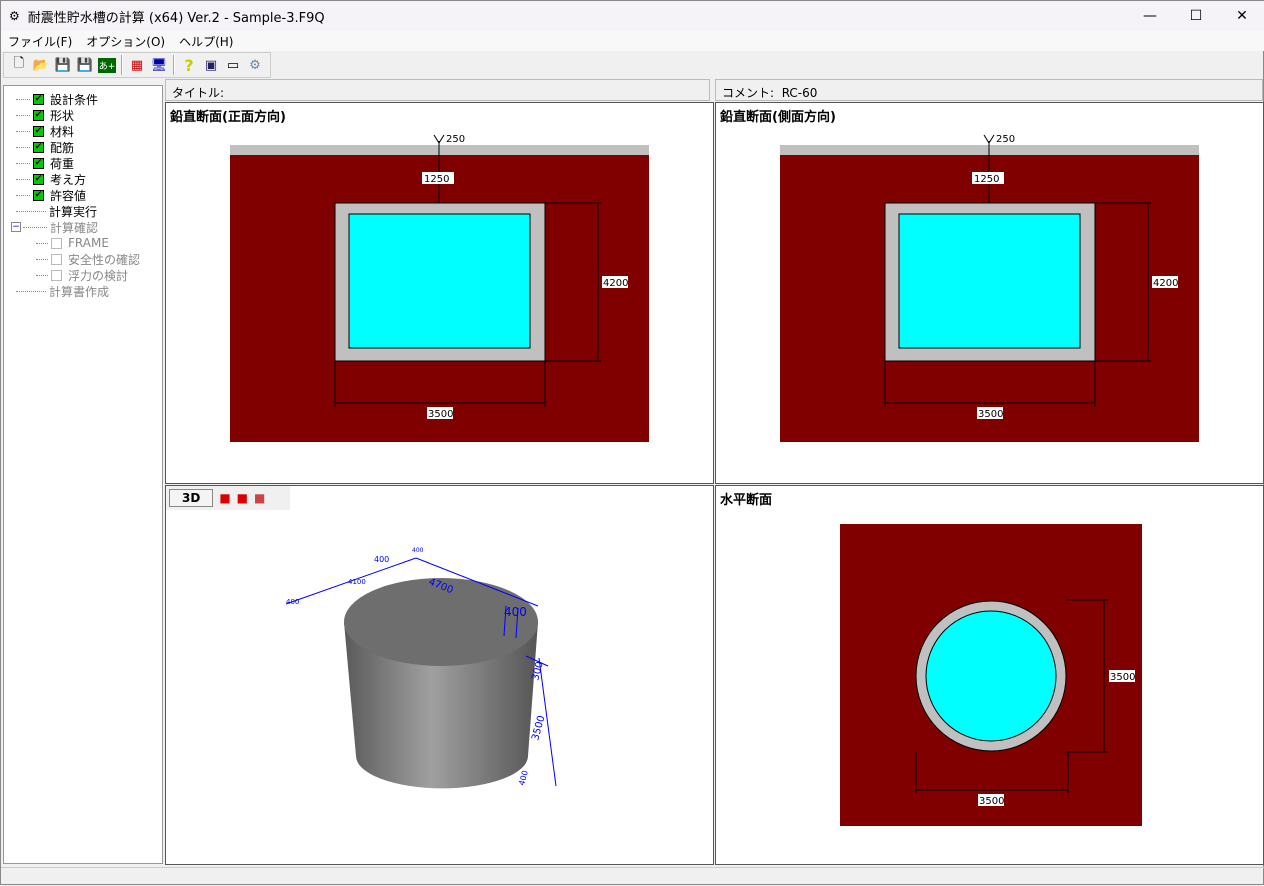 The image size is (1264, 886). What do you see at coordinates (107, 65) in the screenshot?
I see `export-icon: あ+` at bounding box center [107, 65].